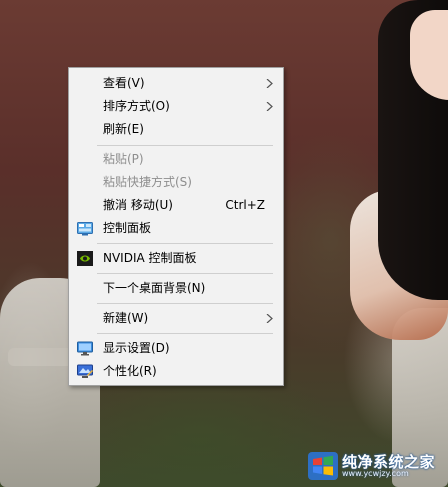  I want to click on menu-item-label: 下一个桌面背景(N), so click(154, 288).